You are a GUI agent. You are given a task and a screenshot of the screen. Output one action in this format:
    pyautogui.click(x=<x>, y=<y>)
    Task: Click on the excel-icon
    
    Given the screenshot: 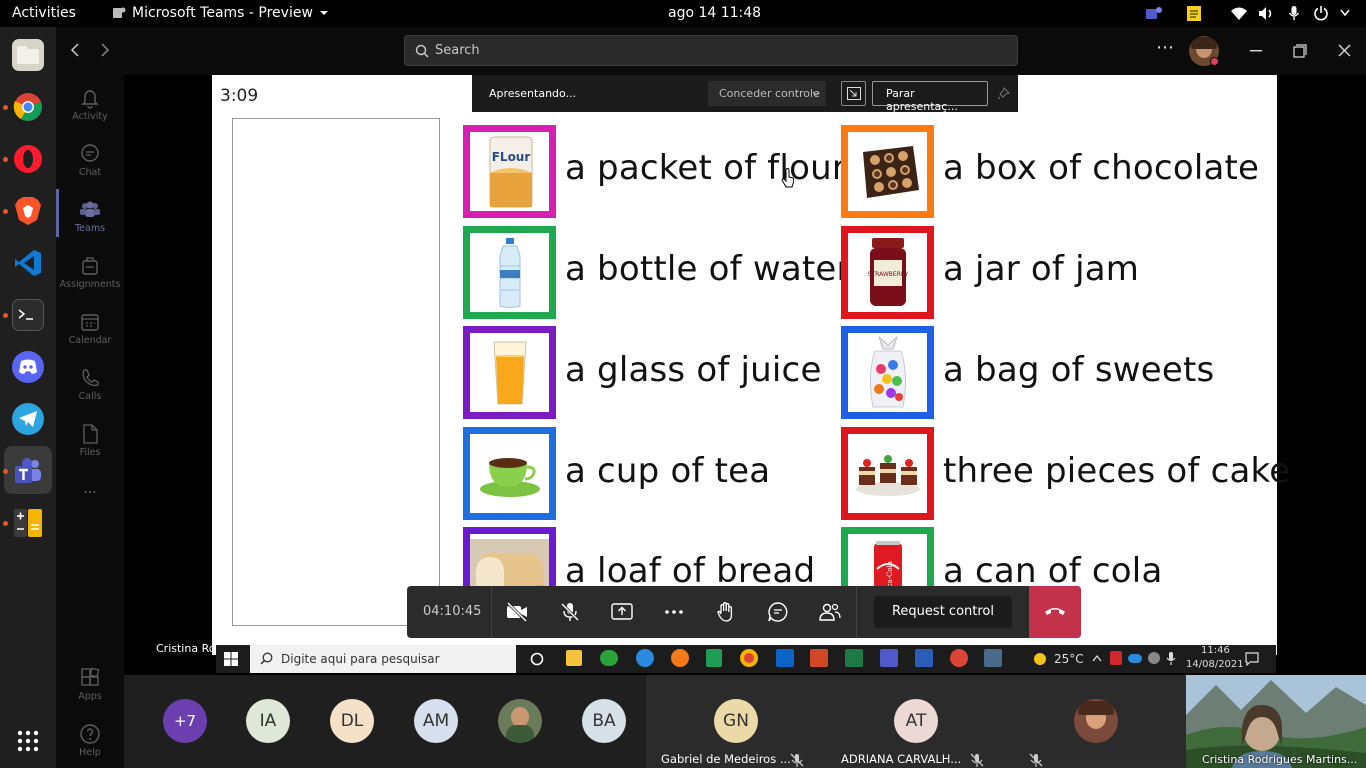 What is the action you would take?
    pyautogui.click(x=854, y=658)
    